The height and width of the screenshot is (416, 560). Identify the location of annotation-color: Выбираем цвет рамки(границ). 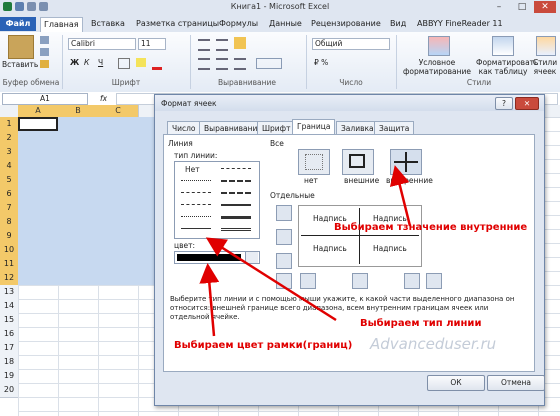
(263, 345).